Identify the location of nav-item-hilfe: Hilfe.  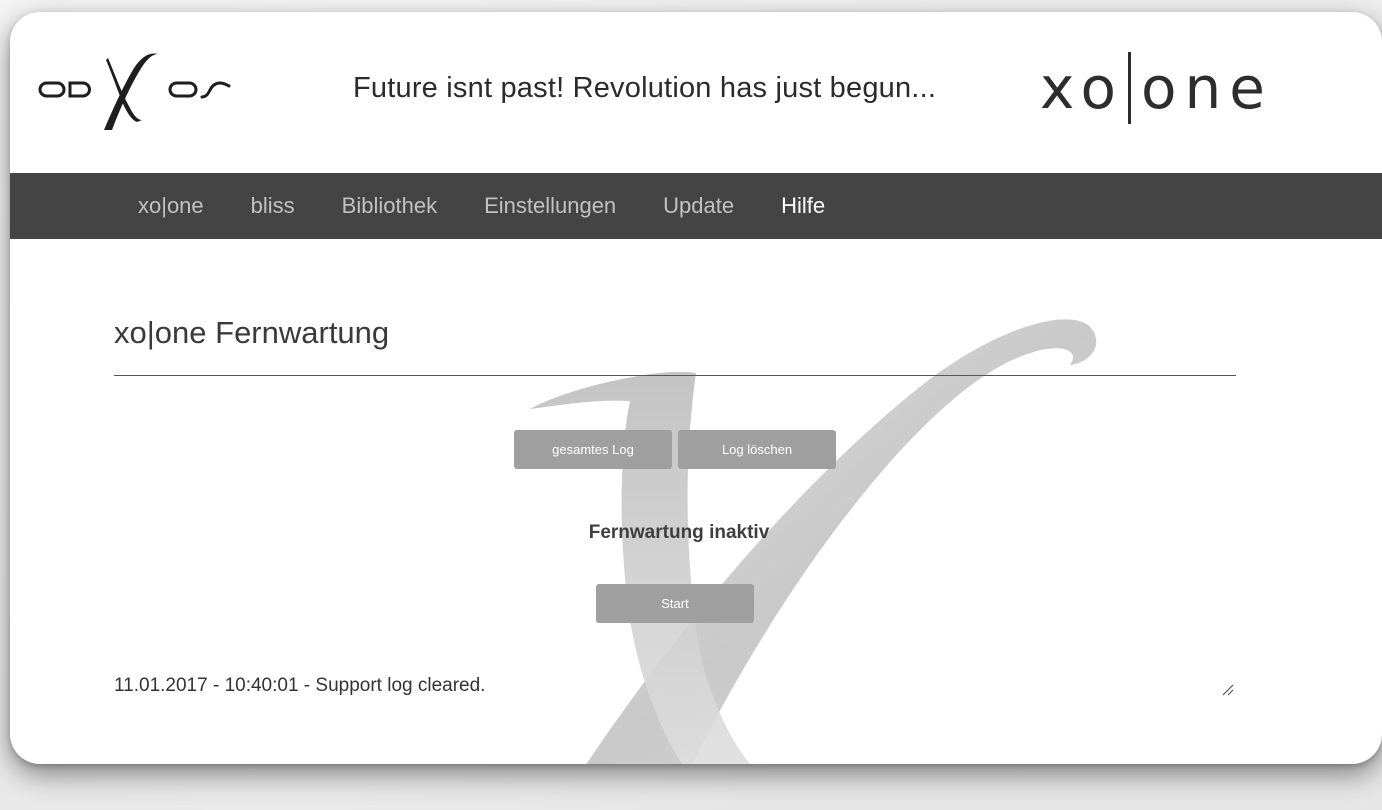
(803, 206).